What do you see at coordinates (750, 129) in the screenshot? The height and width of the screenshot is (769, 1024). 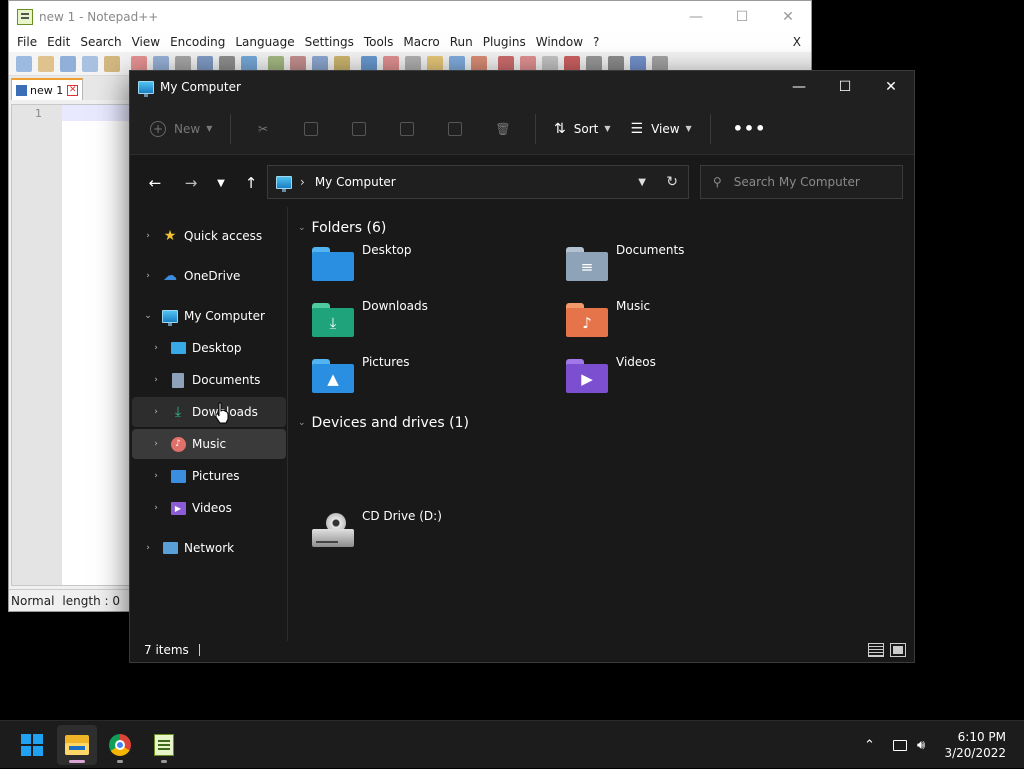 I see `more-options-button: •••` at bounding box center [750, 129].